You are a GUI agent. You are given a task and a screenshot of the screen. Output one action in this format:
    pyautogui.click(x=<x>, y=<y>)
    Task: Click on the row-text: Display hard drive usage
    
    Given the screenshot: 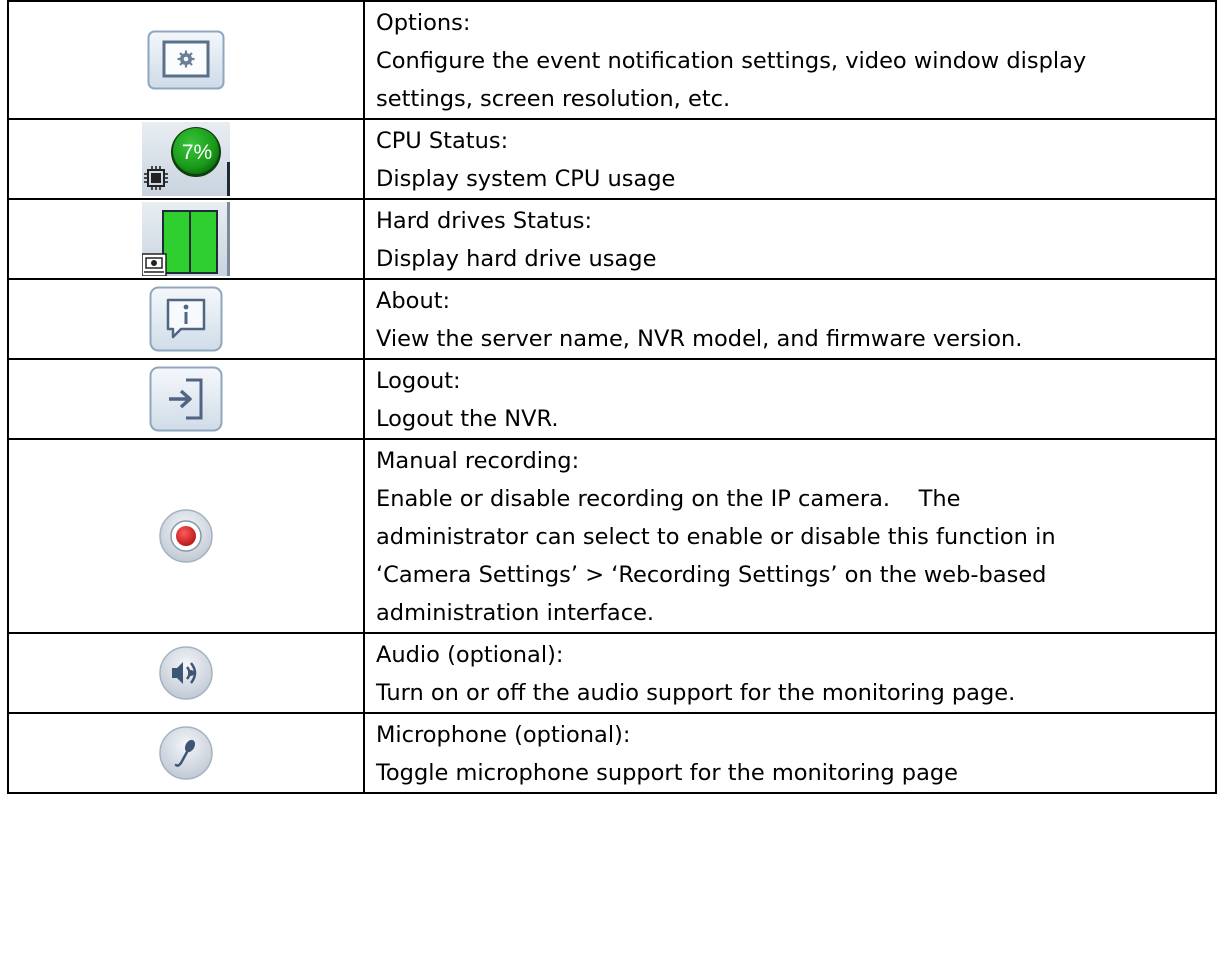 What is the action you would take?
    pyautogui.click(x=516, y=259)
    